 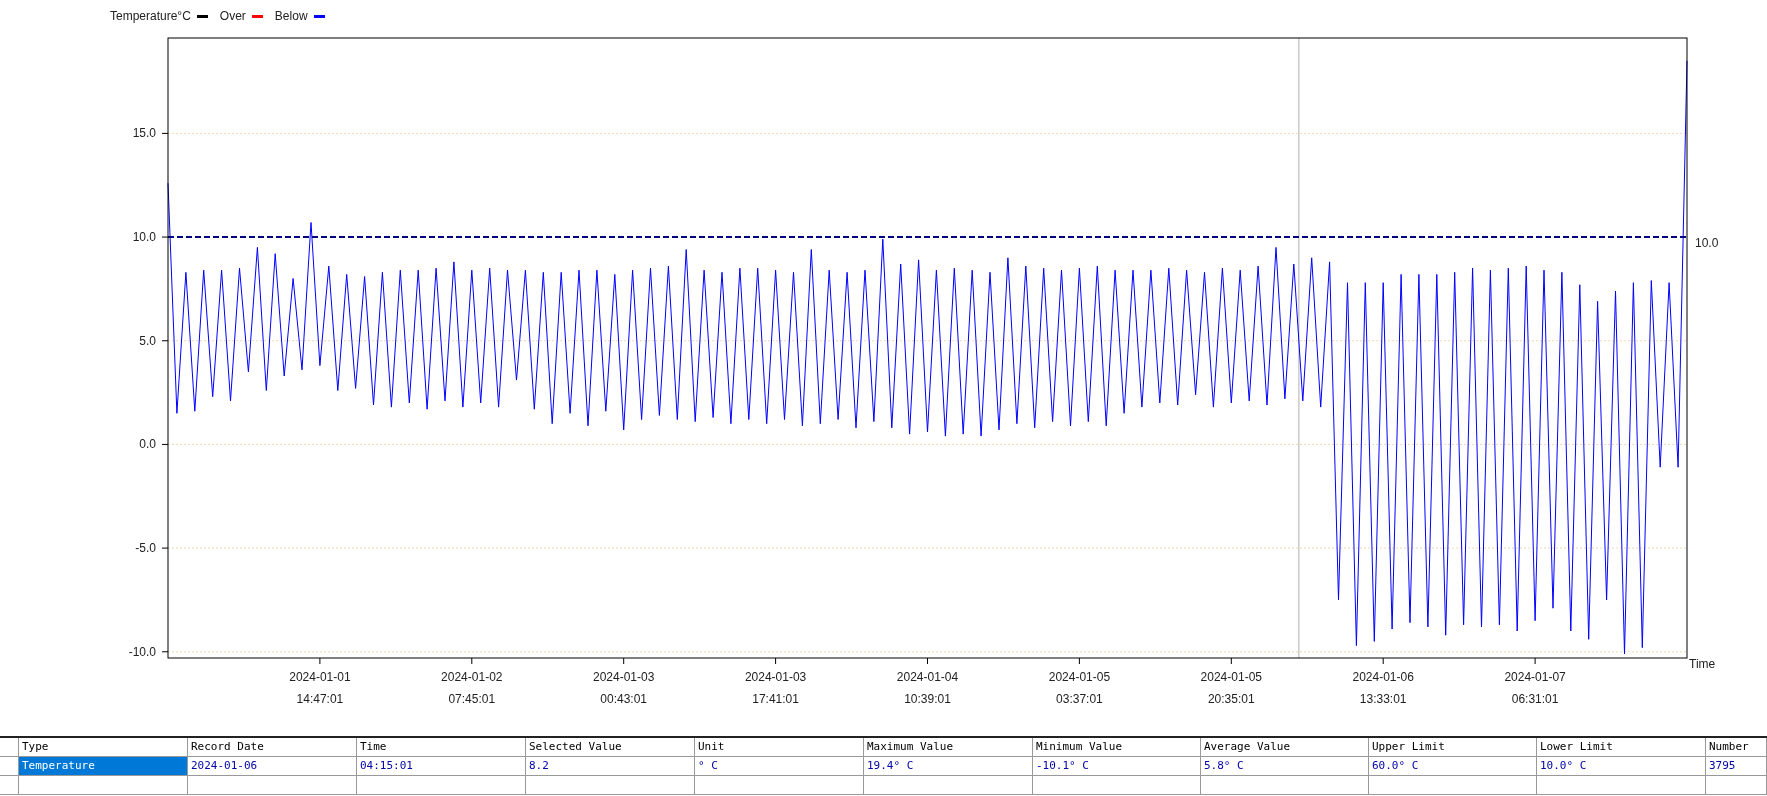 What do you see at coordinates (441, 766) in the screenshot?
I see `table-cell: 04:15:01` at bounding box center [441, 766].